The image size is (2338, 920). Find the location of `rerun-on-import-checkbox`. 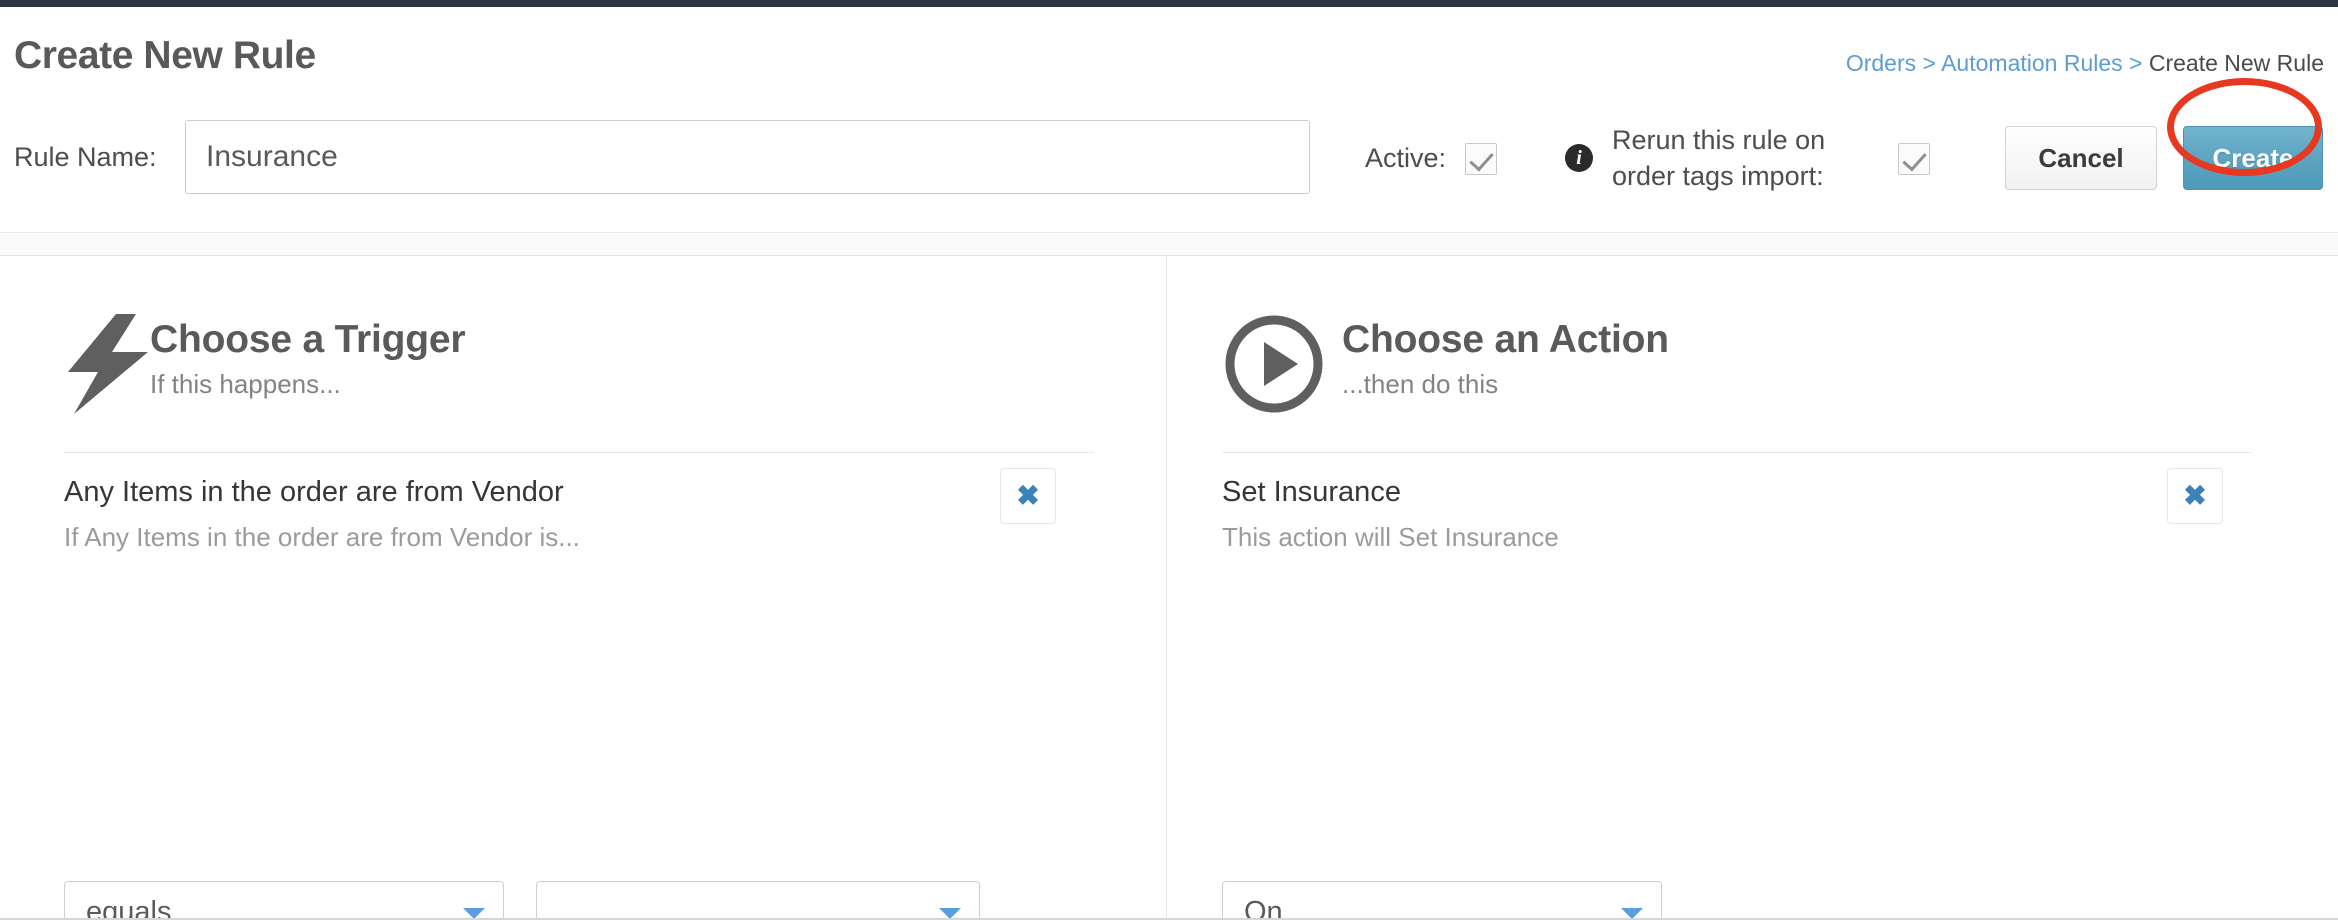

rerun-on-import-checkbox is located at coordinates (1914, 159).